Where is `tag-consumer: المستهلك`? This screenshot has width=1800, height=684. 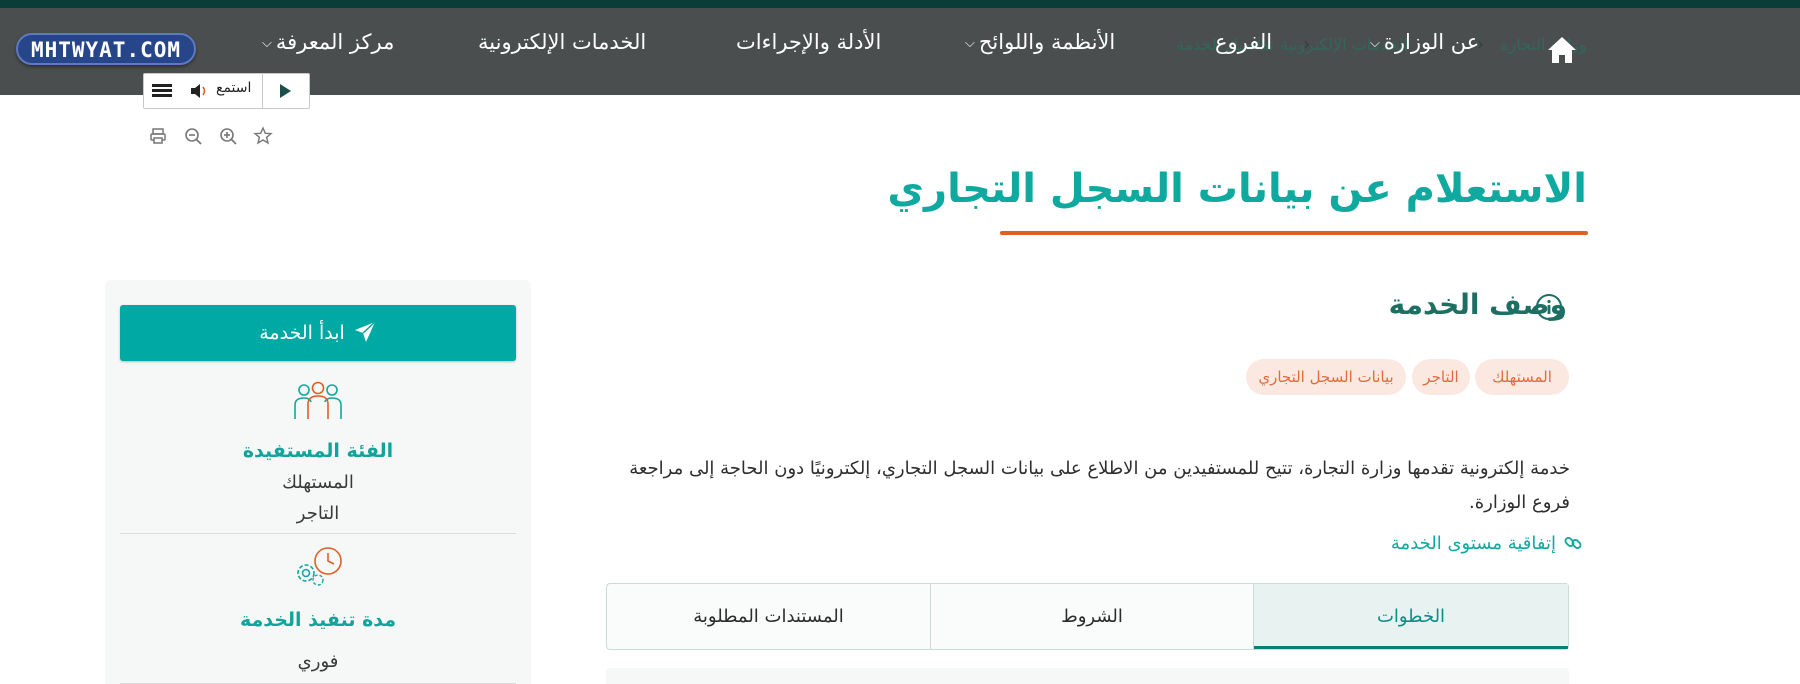
tag-consumer: المستهلك is located at coordinates (1522, 377).